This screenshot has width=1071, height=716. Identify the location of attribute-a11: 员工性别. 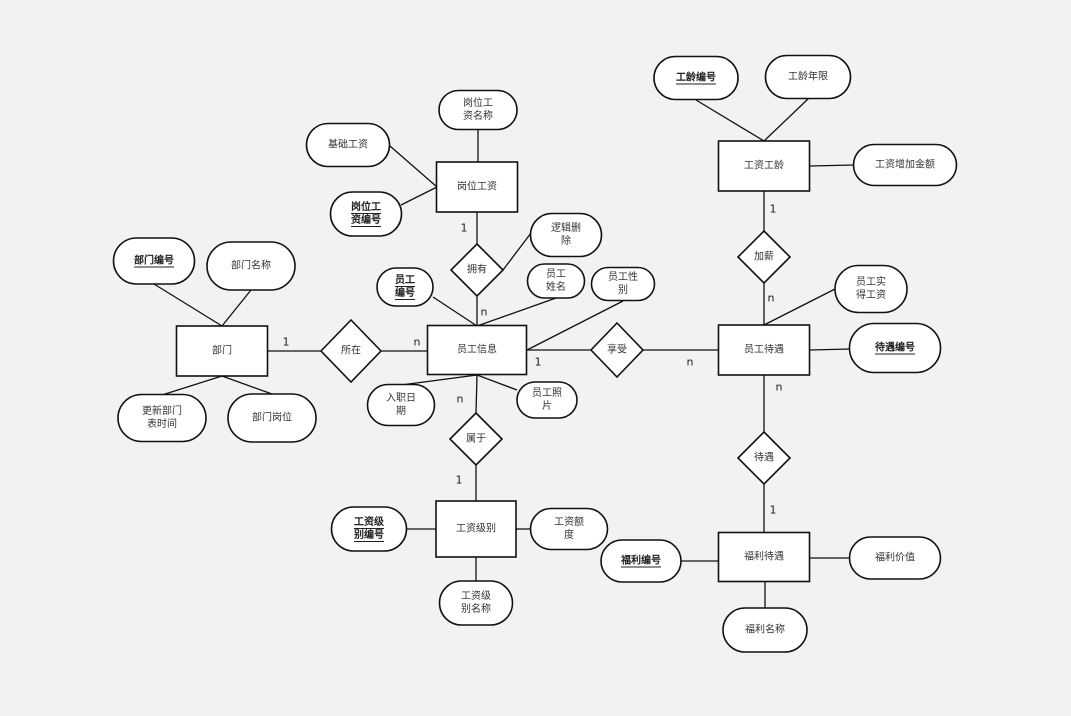
(623, 284).